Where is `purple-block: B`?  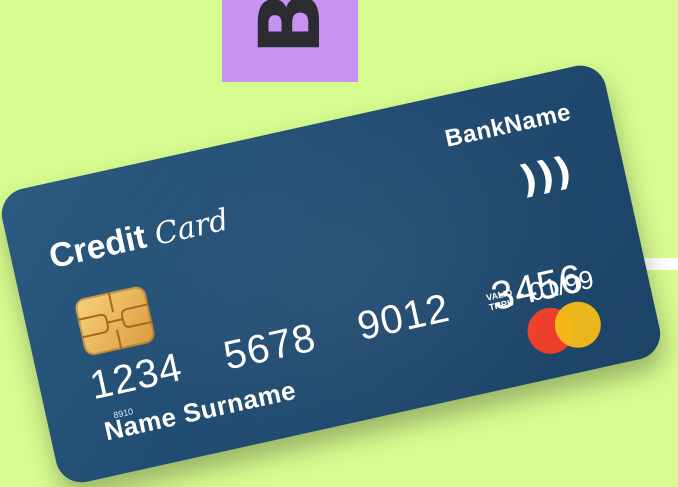
purple-block: B is located at coordinates (290, 41).